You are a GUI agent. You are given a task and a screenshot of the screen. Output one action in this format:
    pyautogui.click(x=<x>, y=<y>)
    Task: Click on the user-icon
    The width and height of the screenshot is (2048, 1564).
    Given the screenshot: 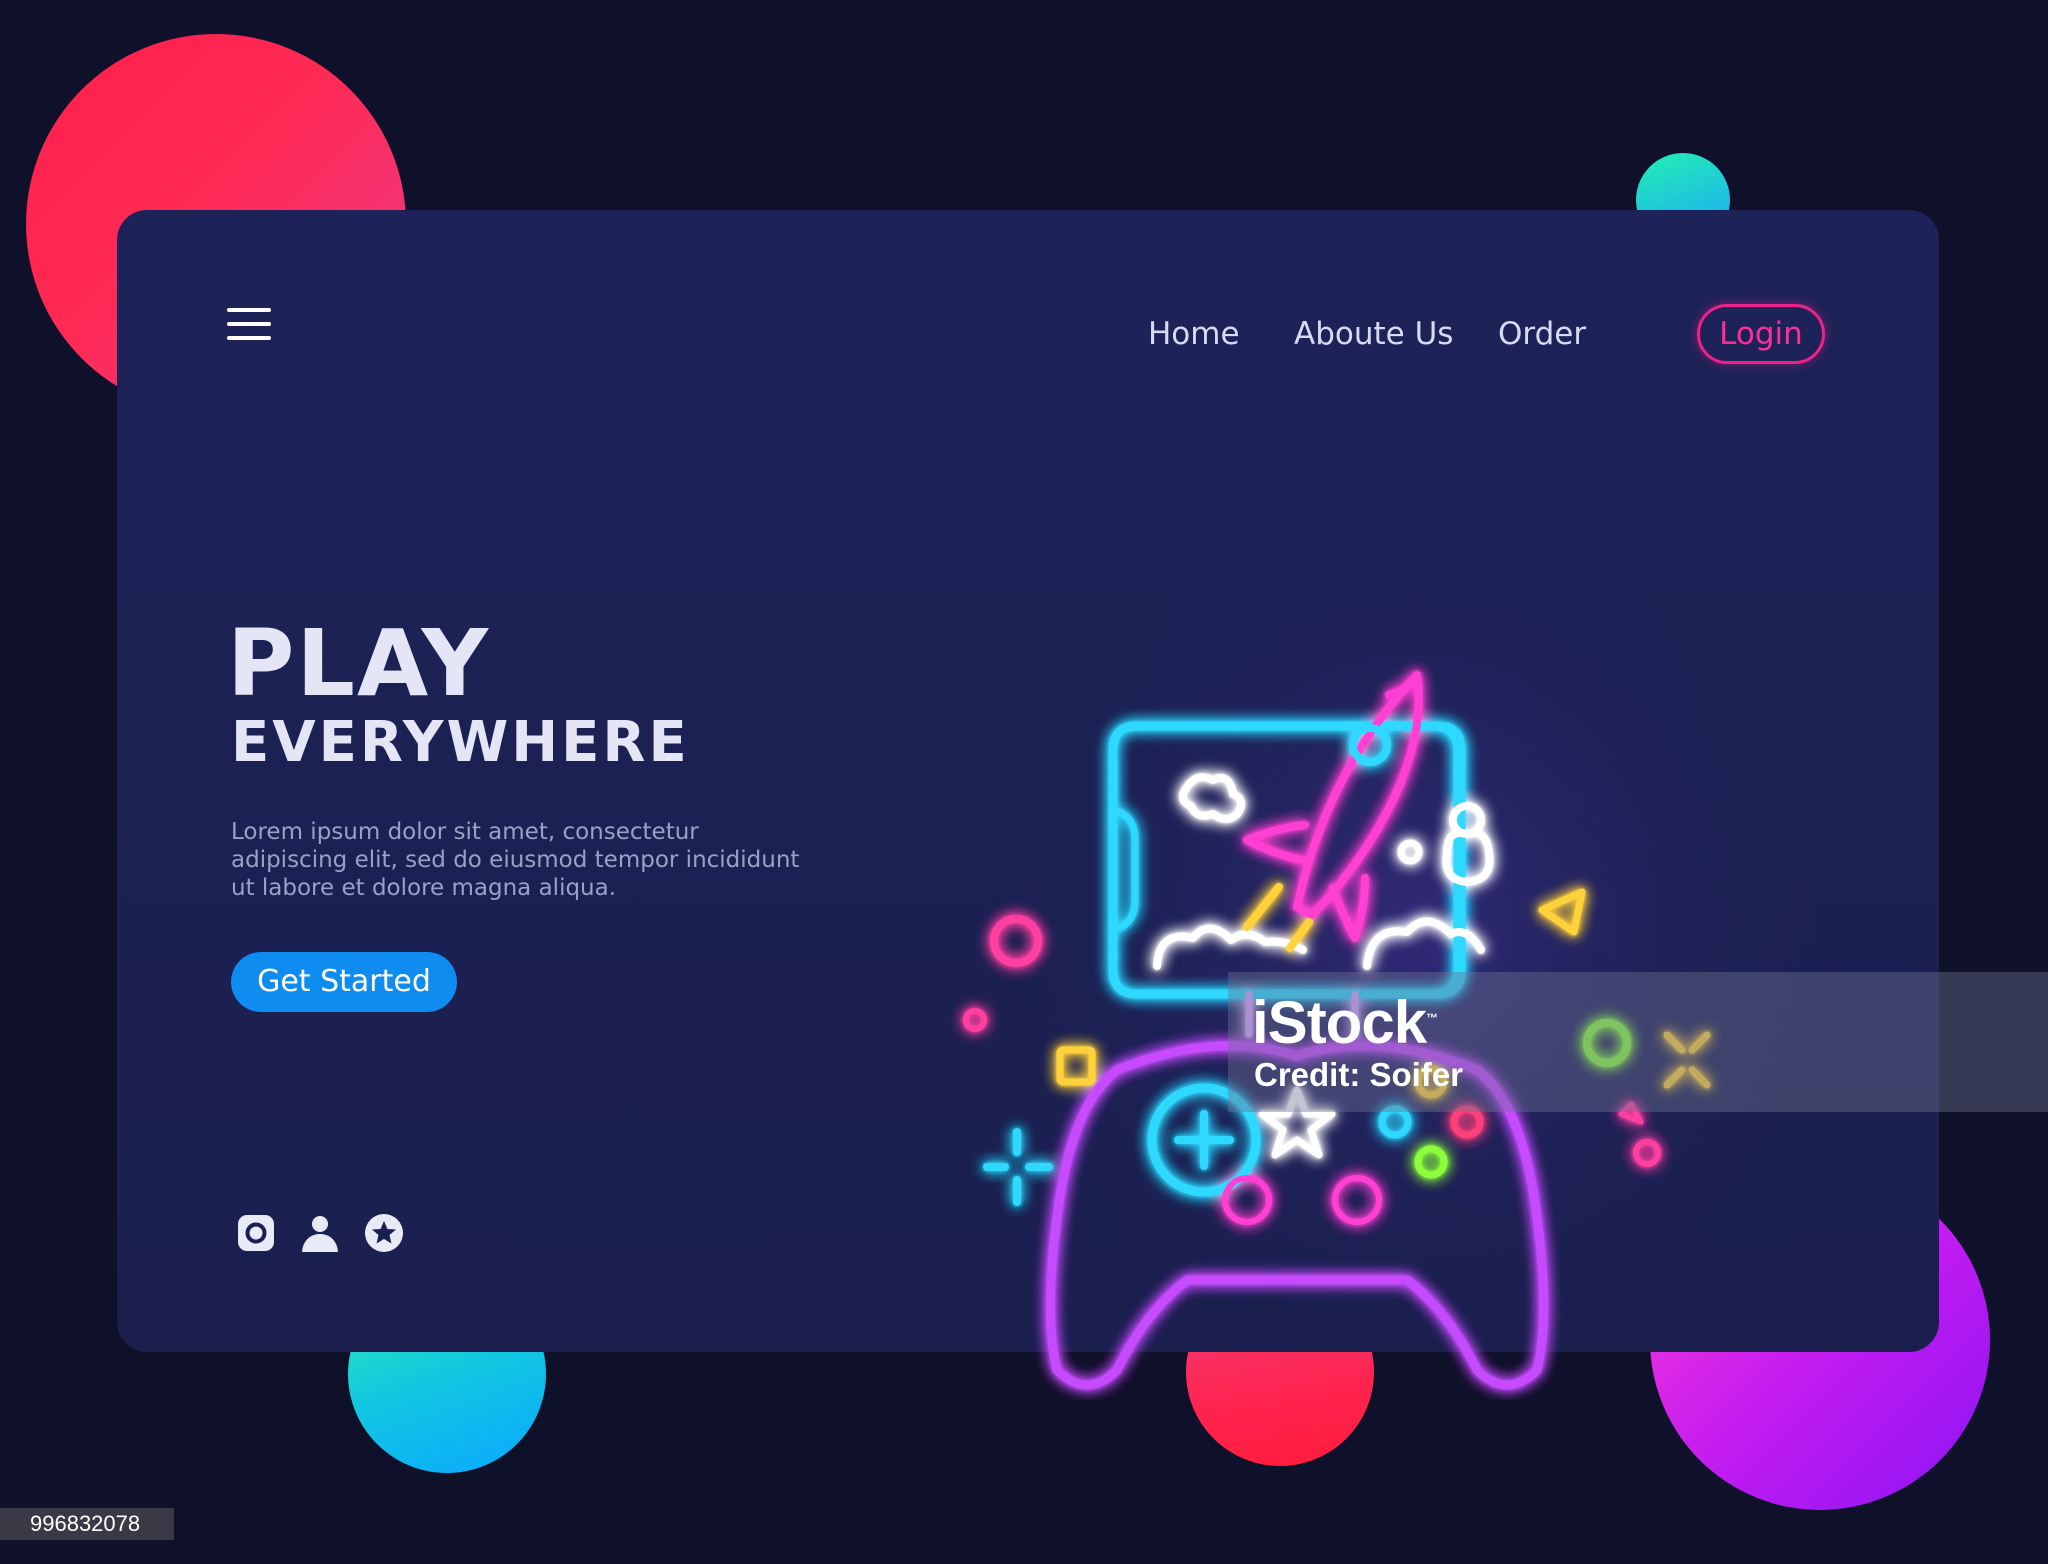 What is the action you would take?
    pyautogui.click(x=320, y=1233)
    